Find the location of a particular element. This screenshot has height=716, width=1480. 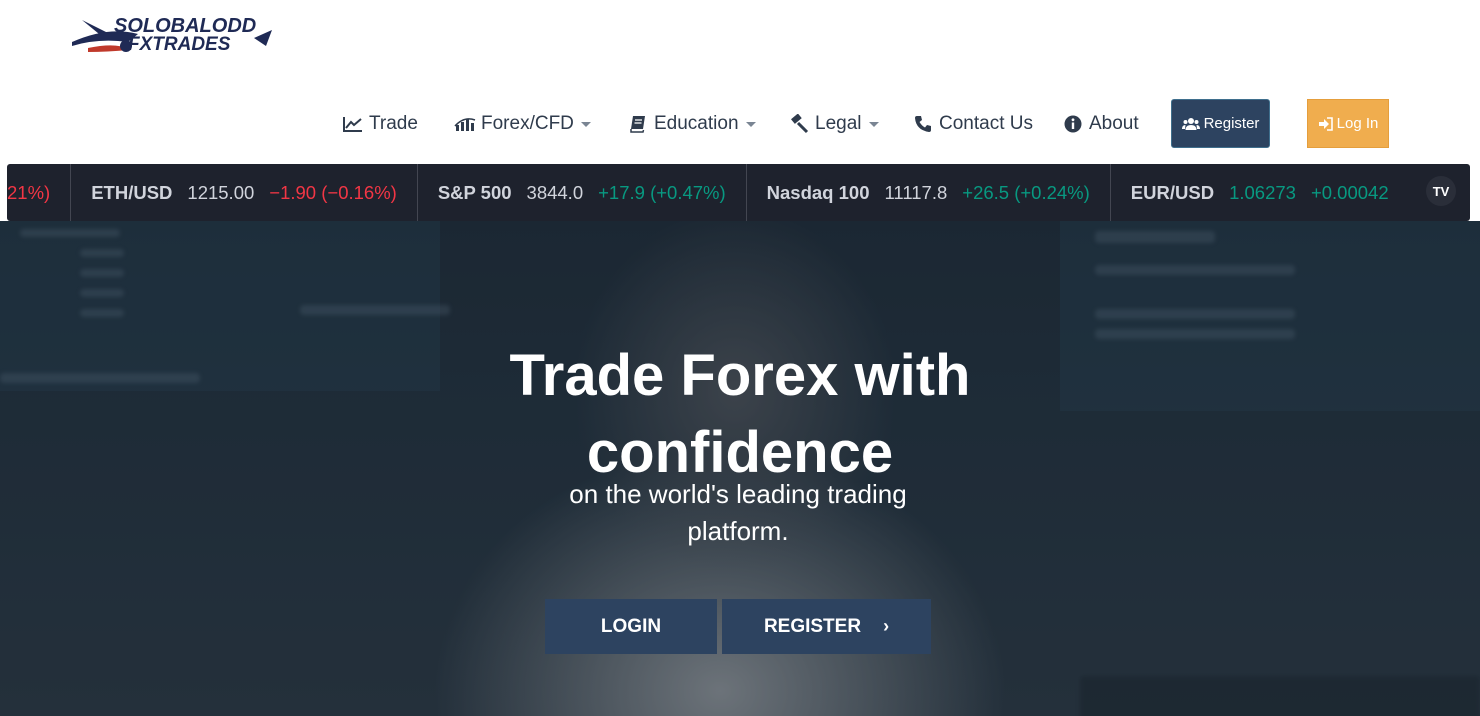

tradingview-logo-icon: TV is located at coordinates (1441, 191).